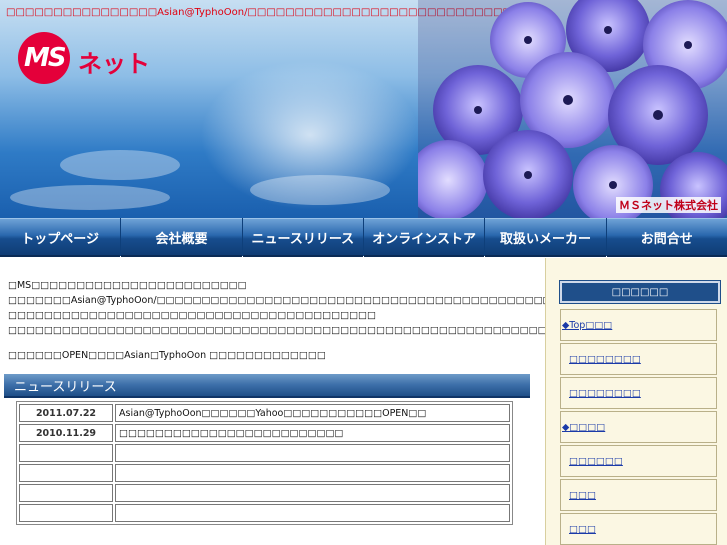 Image resolution: width=727 pixels, height=545 pixels. What do you see at coordinates (638, 427) in the screenshot?
I see `sidebar-item-section: ◆□□□□` at bounding box center [638, 427].